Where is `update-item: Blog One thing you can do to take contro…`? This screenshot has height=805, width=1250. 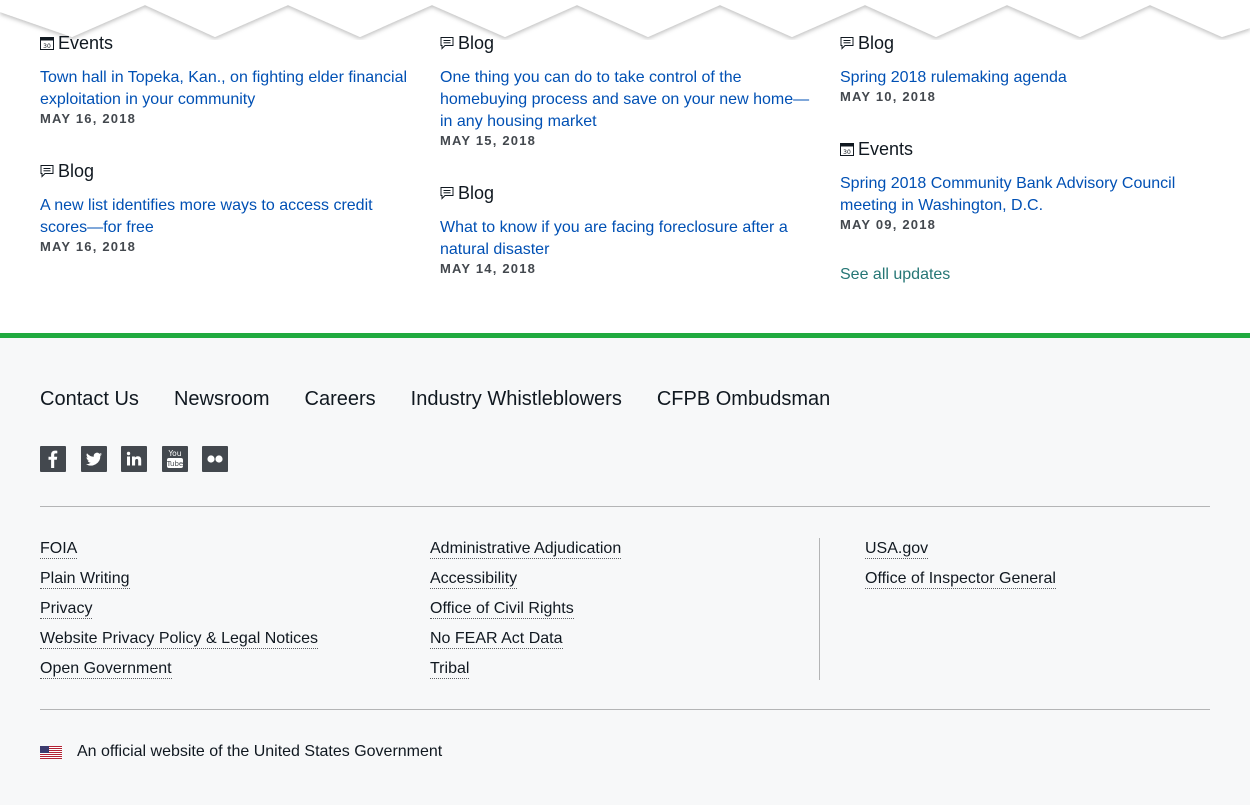 update-item: Blog One thing you can do to take contro… is located at coordinates (625, 91).